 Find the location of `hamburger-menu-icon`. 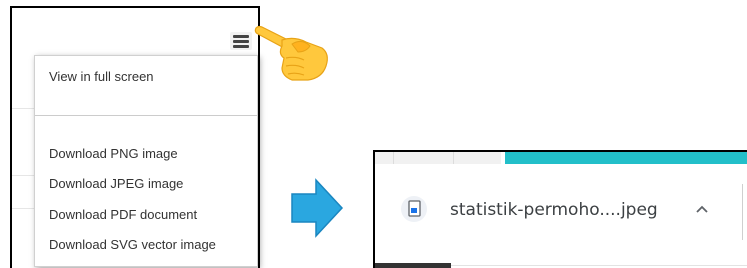

hamburger-menu-icon is located at coordinates (241, 41).